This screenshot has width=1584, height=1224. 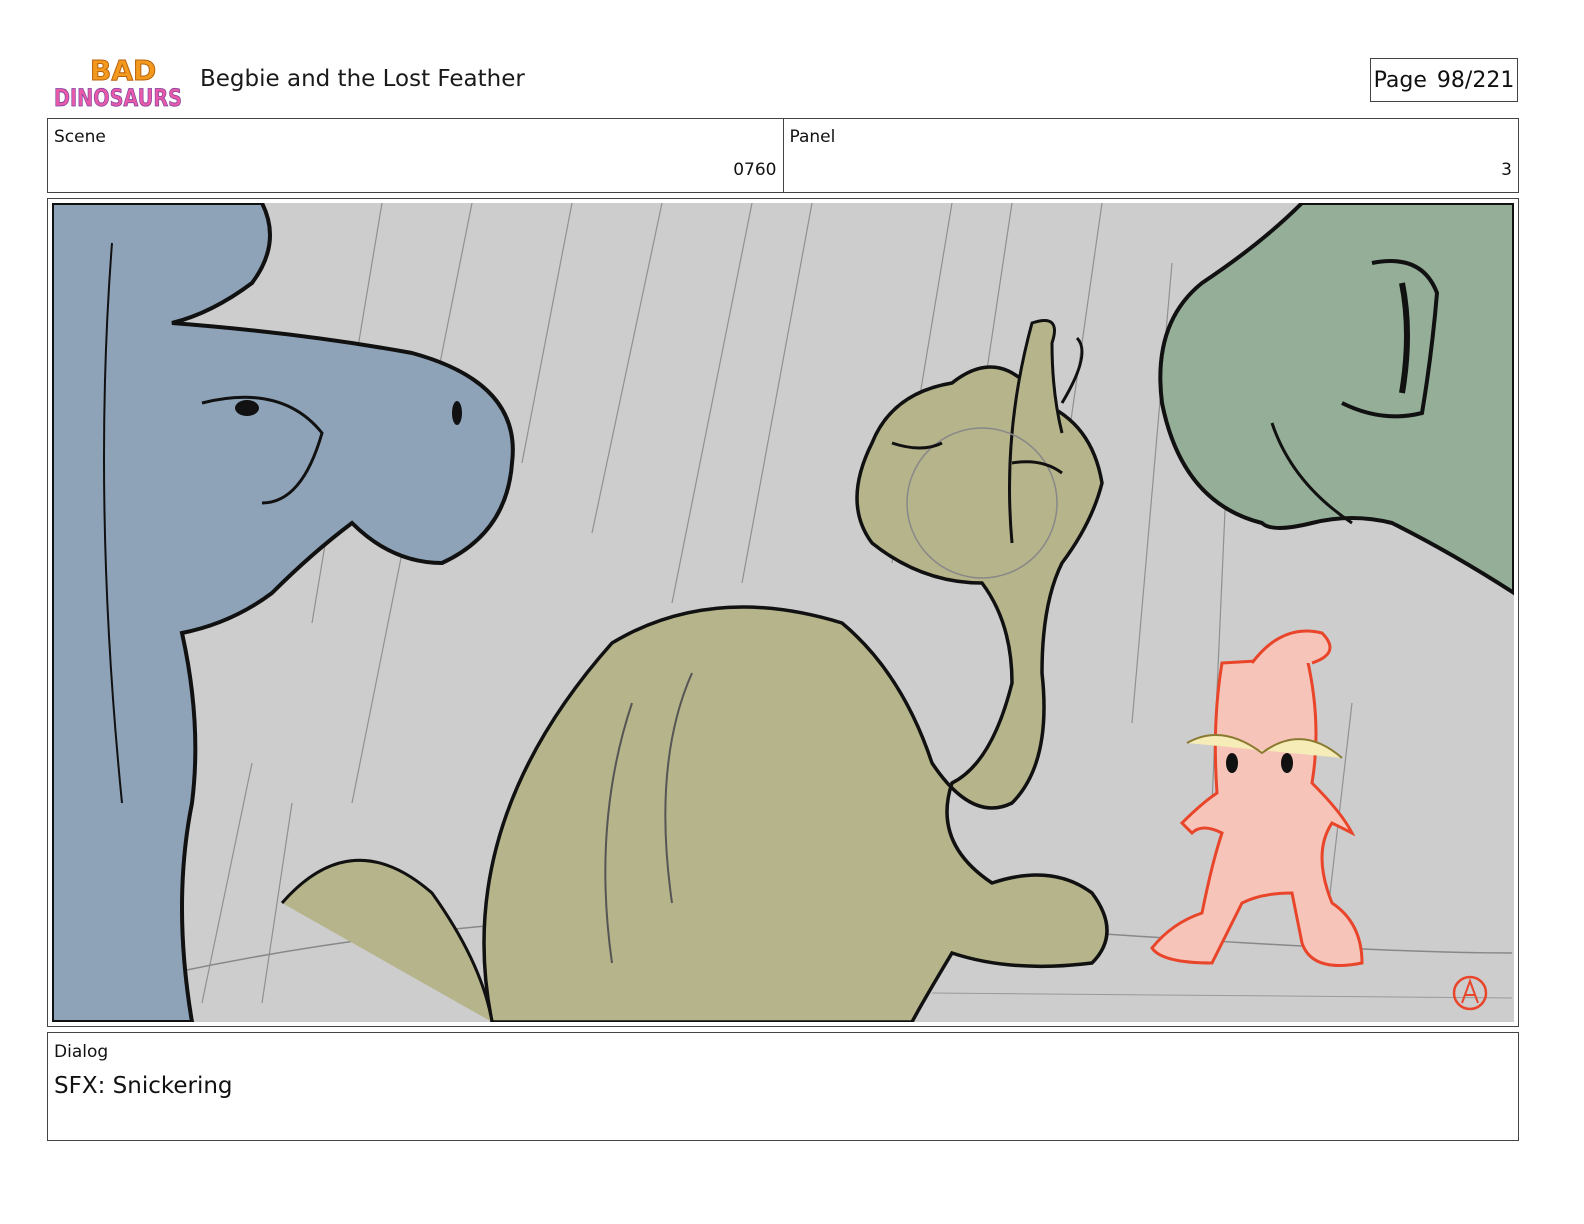 I want to click on page-label: Page, so click(x=1400, y=80).